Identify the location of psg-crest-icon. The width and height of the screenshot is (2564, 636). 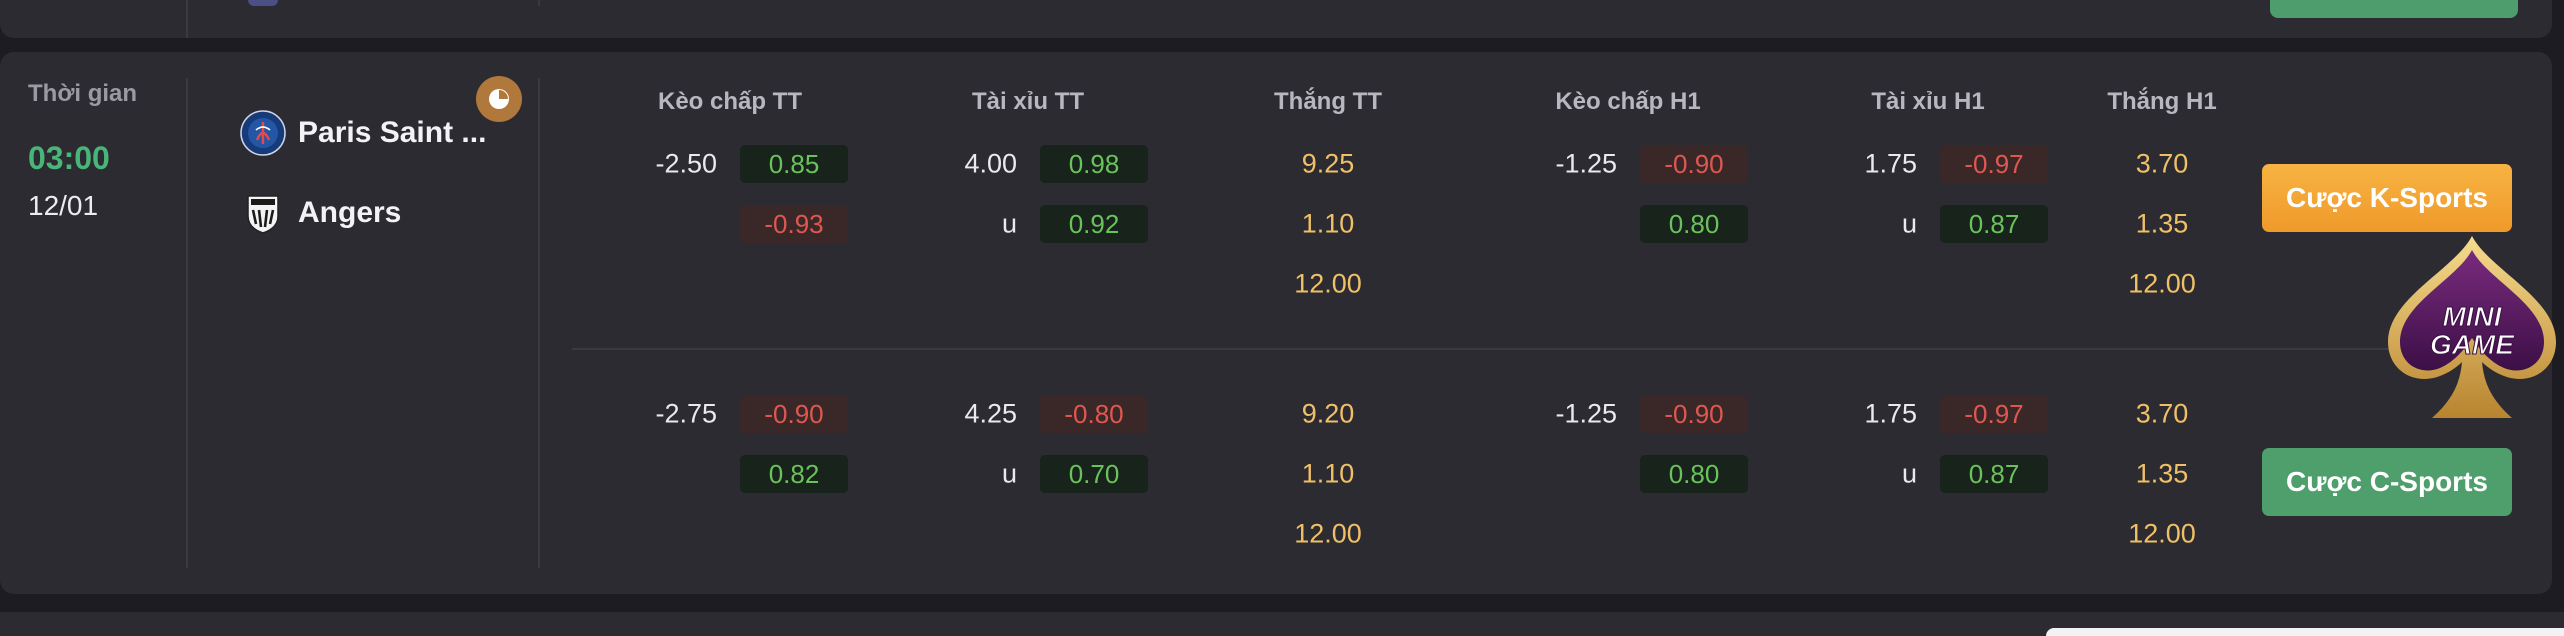
(263, 133).